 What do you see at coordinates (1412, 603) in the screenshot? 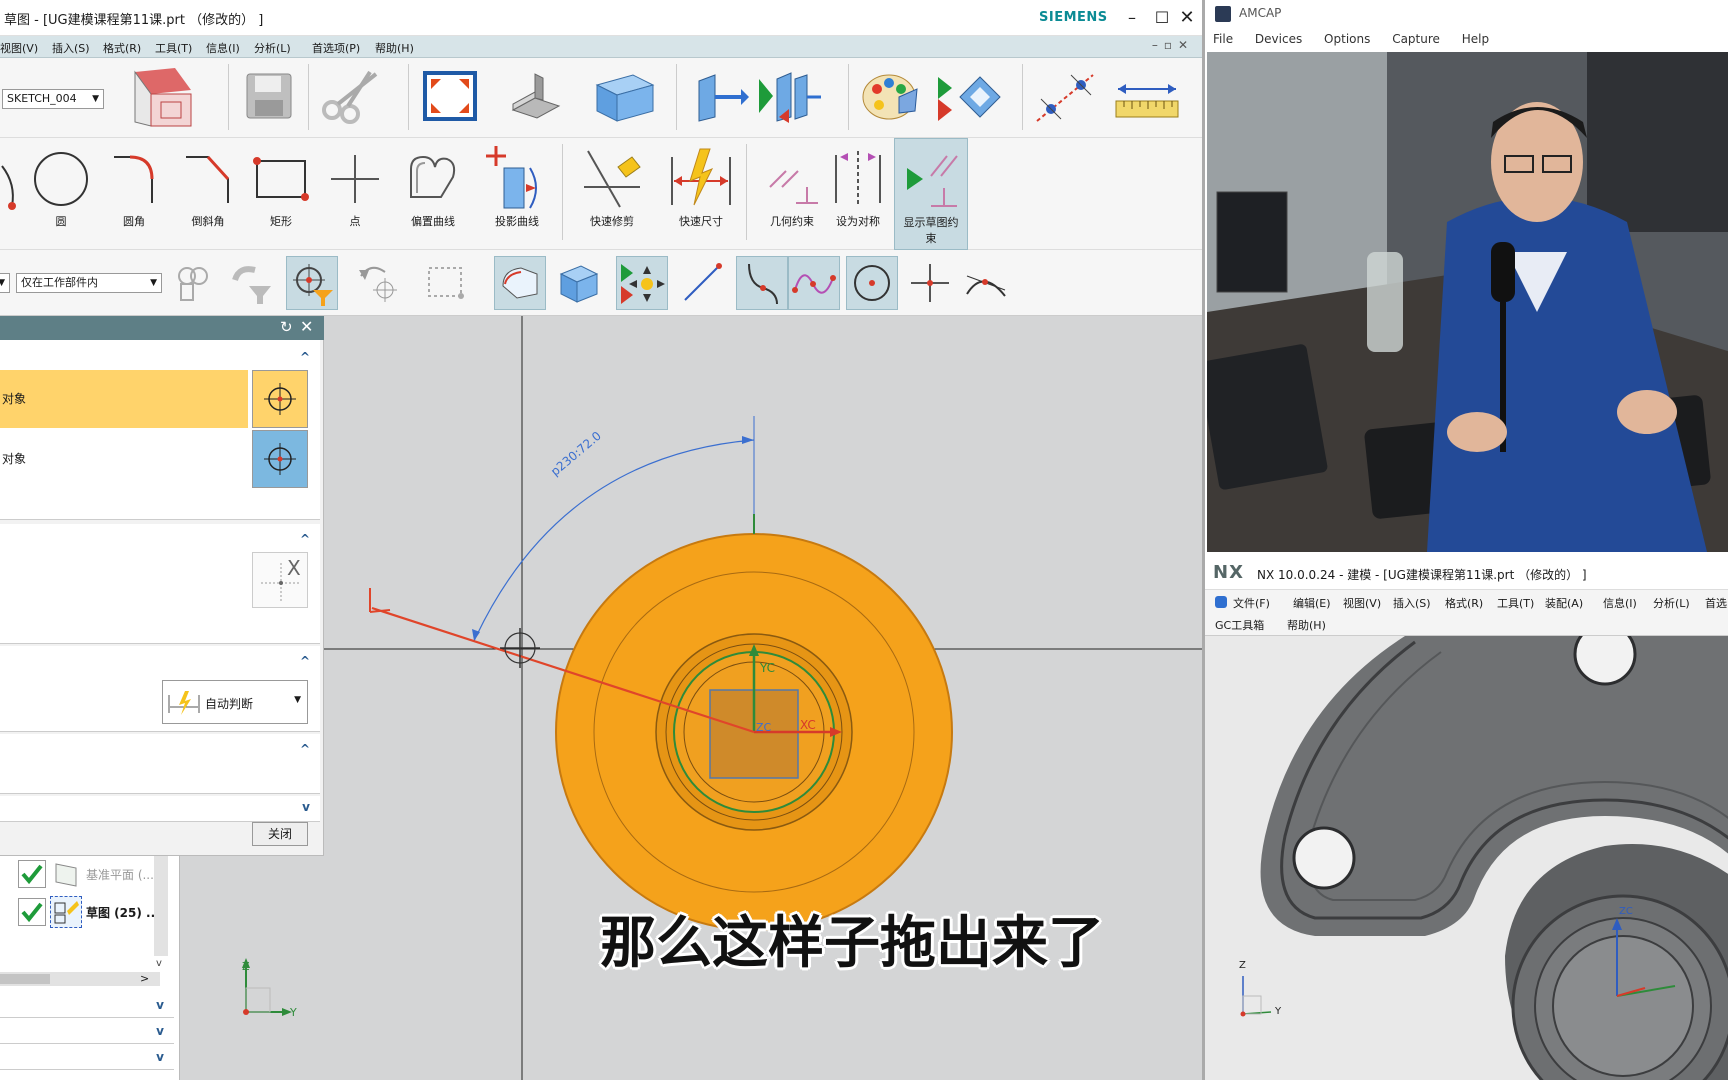
I see `nx2-menu-insert: 插入(S)` at bounding box center [1412, 603].